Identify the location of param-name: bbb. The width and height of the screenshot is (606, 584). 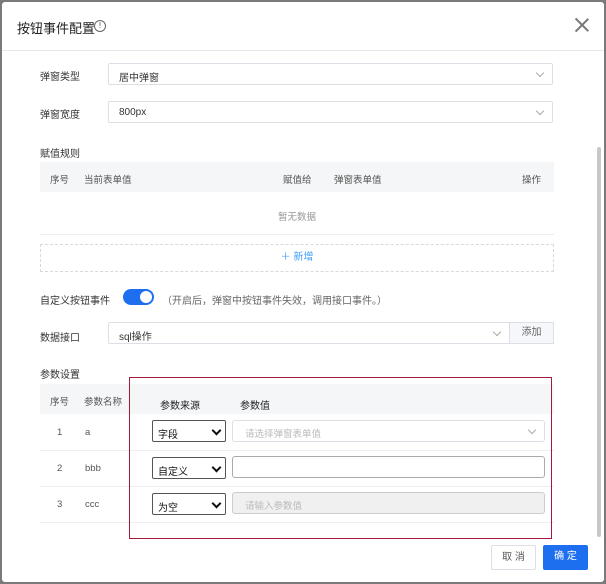
(93, 468).